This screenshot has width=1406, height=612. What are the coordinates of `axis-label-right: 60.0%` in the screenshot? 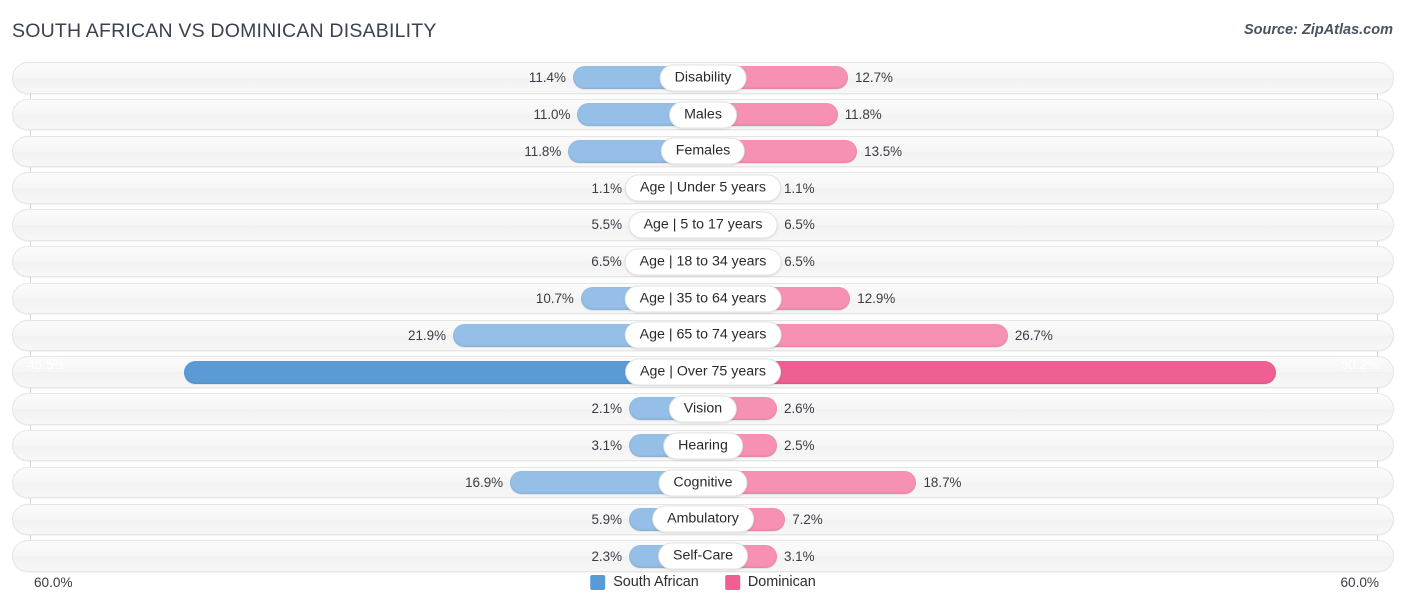 It's located at (1359, 582).